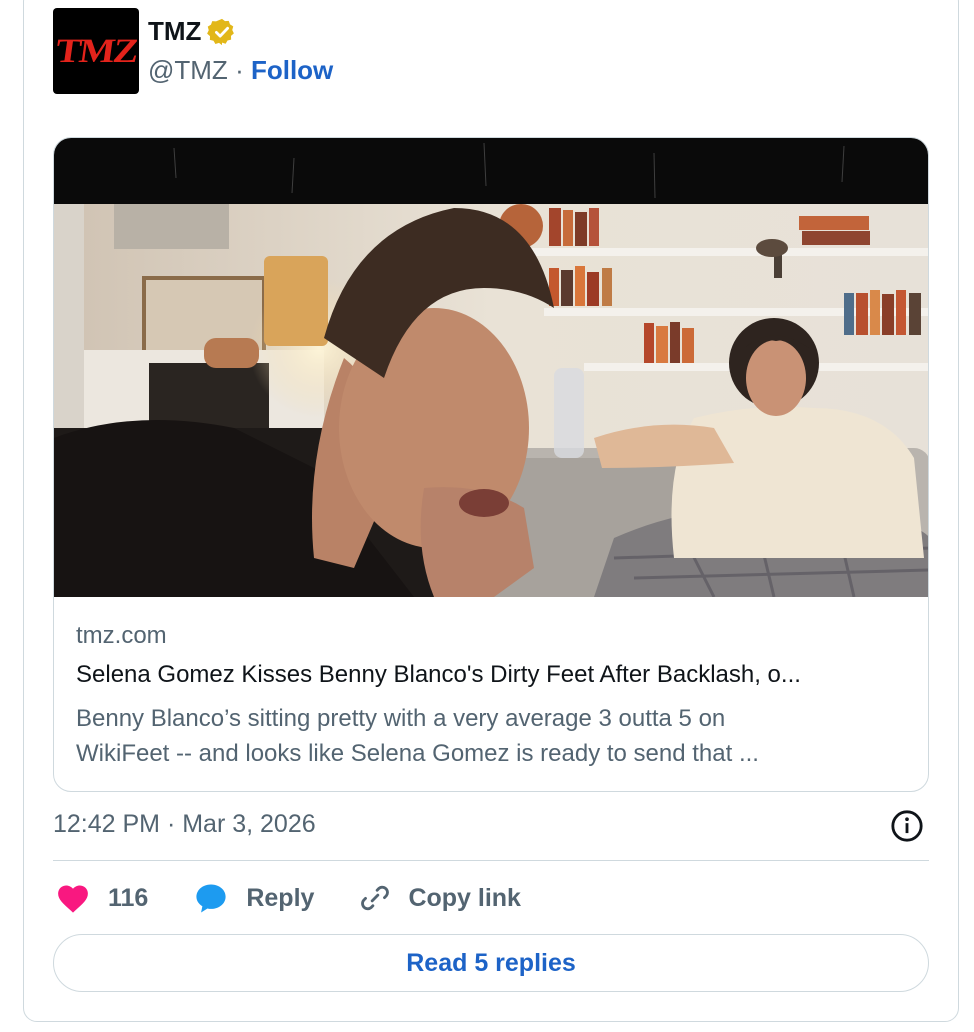 The image size is (974, 1032). Describe the element at coordinates (184, 824) in the screenshot. I see `tweet-timestamp: 12:42 PM · Mar 3, 2026` at that location.